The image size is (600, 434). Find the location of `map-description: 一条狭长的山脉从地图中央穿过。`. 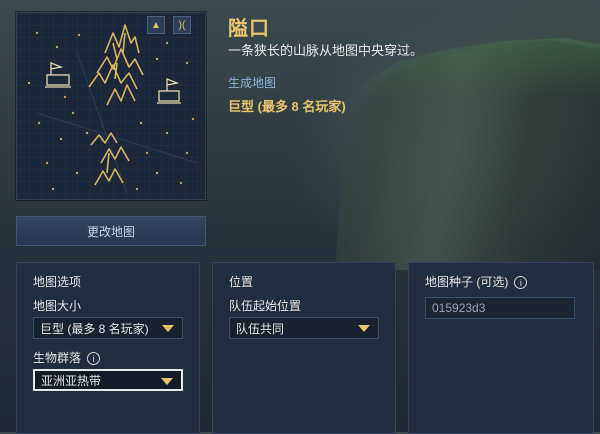

map-description: 一条狭长的山脉从地图中央穿过。 is located at coordinates (326, 50).